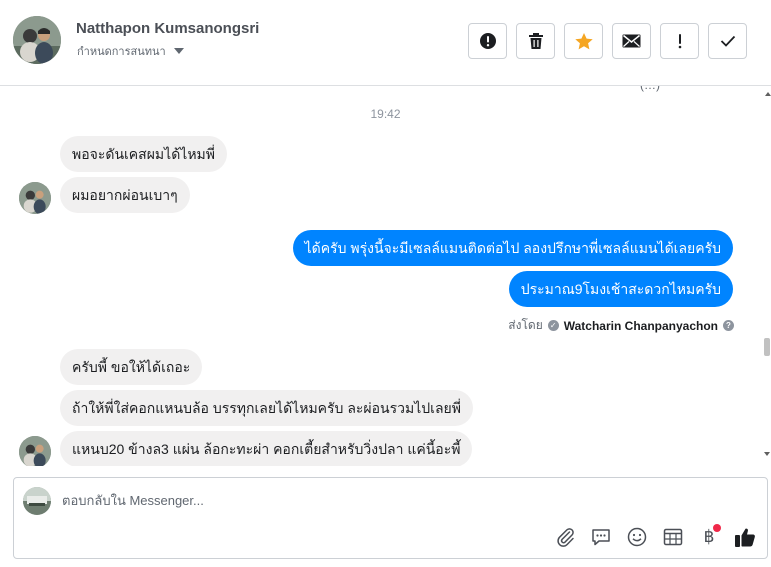  Describe the element at coordinates (131, 367) in the screenshot. I see `message-bubble-incoming: ครับพี้ ขอให้ได้เถอะ` at that location.